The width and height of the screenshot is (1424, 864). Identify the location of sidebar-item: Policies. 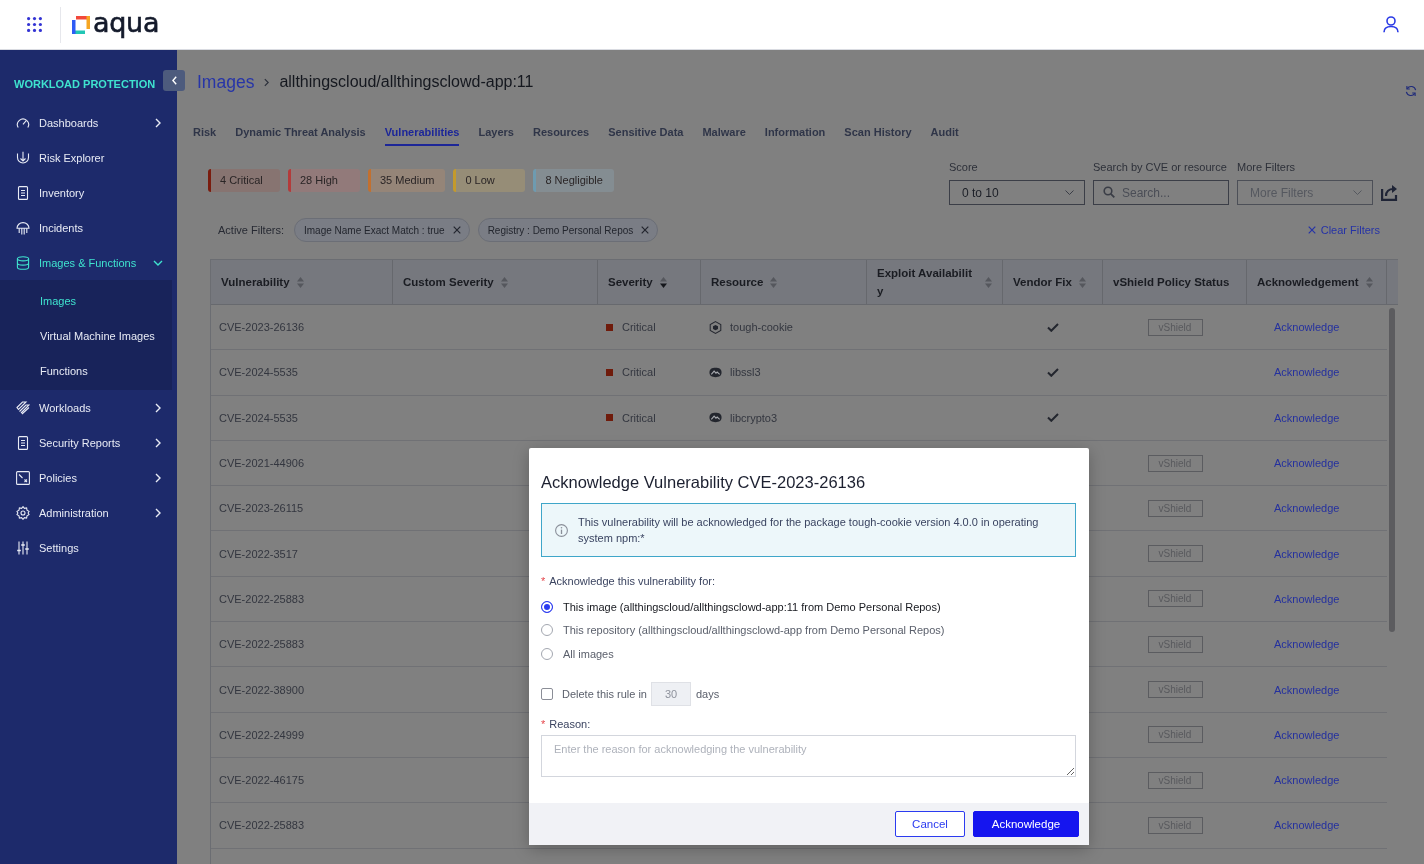
(88, 477).